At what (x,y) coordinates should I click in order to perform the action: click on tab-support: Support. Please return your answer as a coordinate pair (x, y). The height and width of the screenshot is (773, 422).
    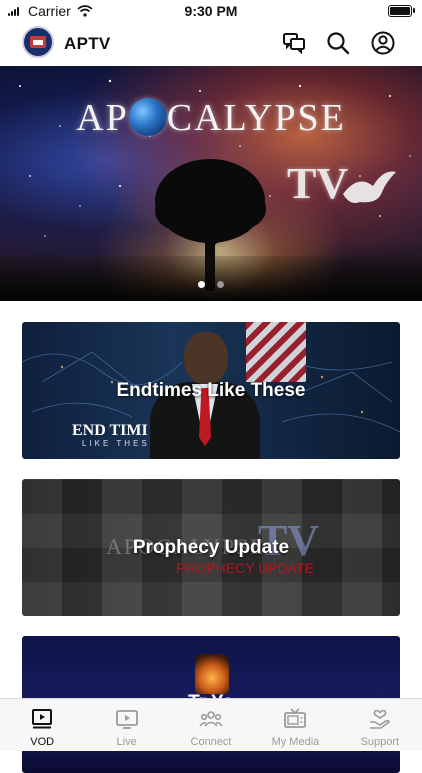
    Looking at the image, I should click on (380, 725).